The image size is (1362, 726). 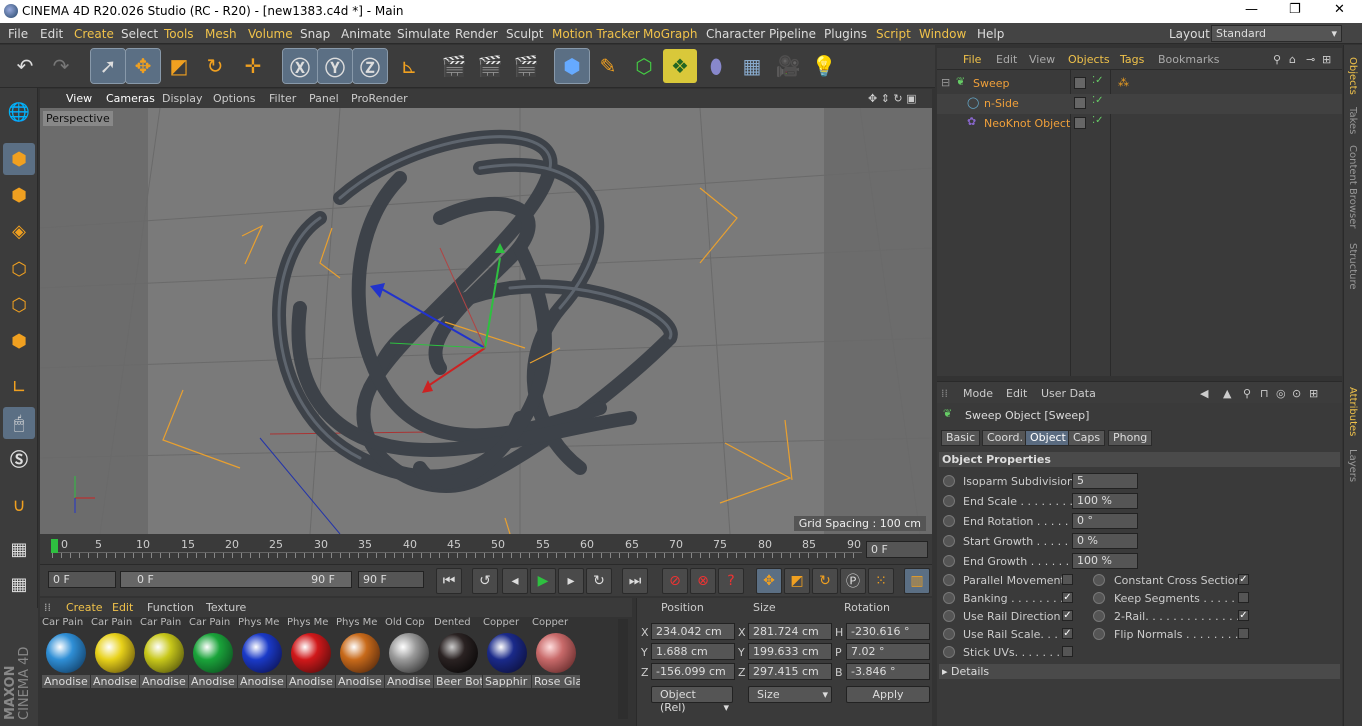 I want to click on details-section: ▸ Details, so click(x=1139, y=671).